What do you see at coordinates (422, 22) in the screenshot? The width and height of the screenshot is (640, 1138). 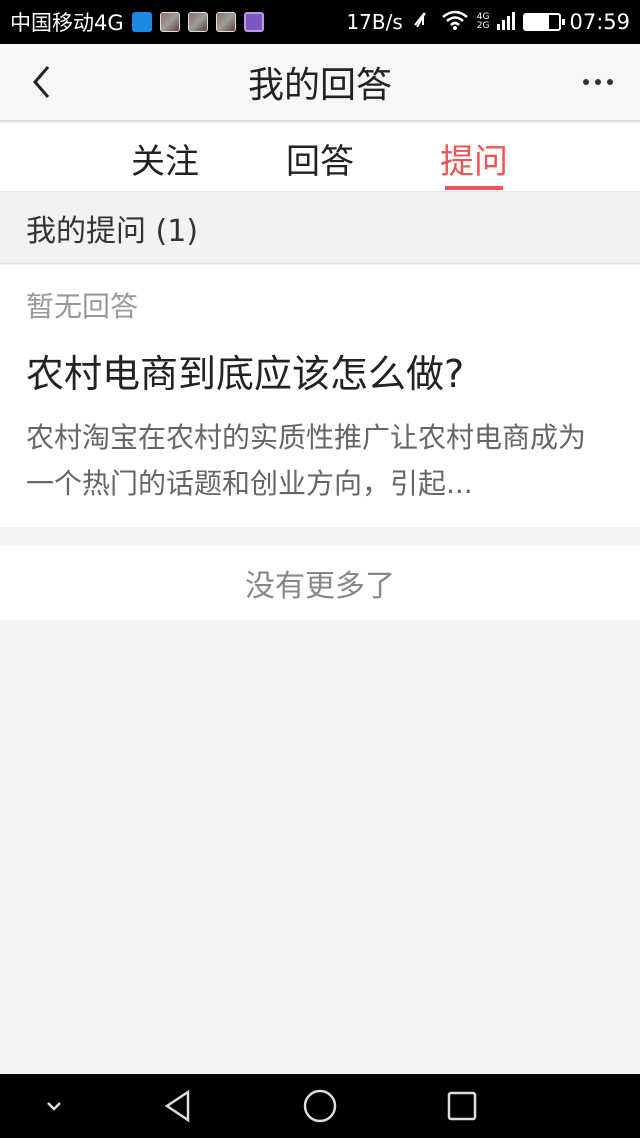 I see `mute-icon` at bounding box center [422, 22].